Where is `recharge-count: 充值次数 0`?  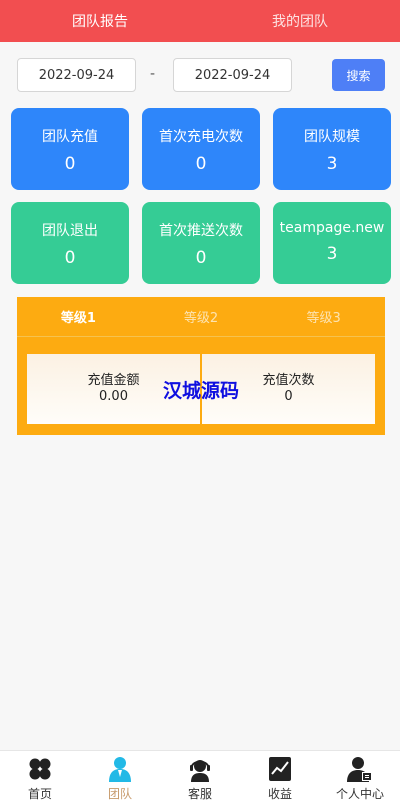 recharge-count: 充值次数 0 is located at coordinates (288, 389).